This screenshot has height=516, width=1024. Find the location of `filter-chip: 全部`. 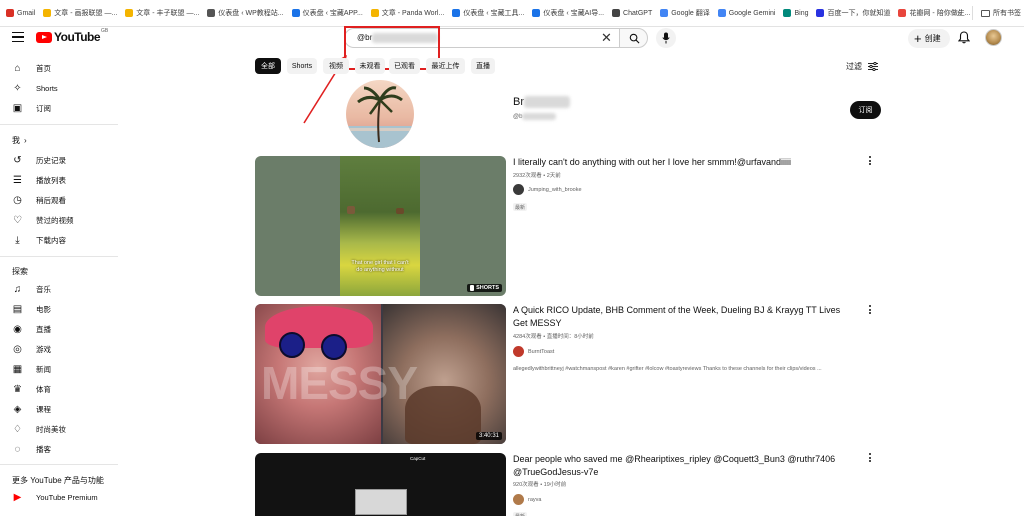

filter-chip: 全部 is located at coordinates (268, 66).